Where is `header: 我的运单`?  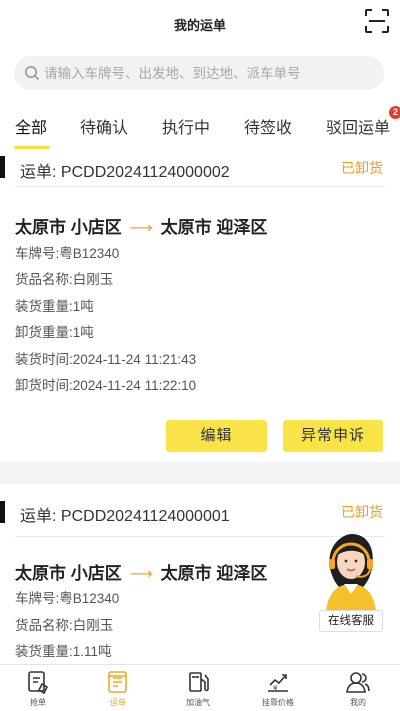
header: 我的运单 is located at coordinates (200, 23).